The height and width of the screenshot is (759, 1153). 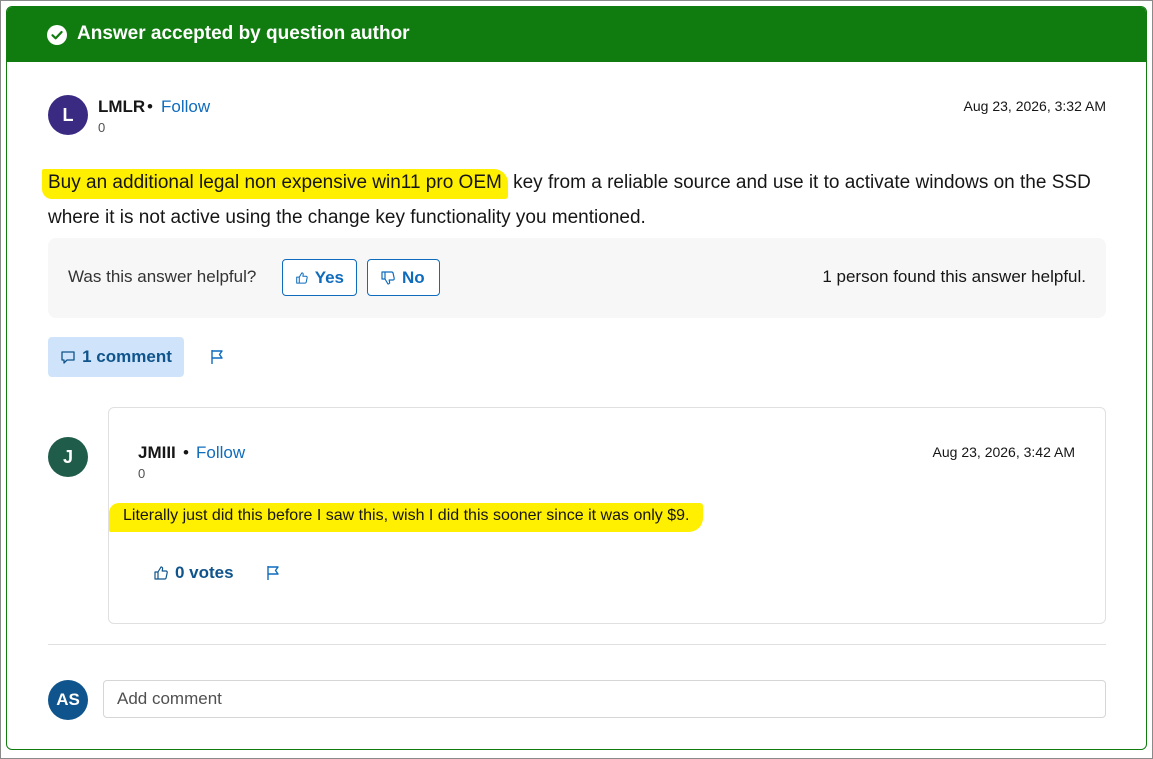 I want to click on answer-author-avatar: L, so click(x=68, y=115).